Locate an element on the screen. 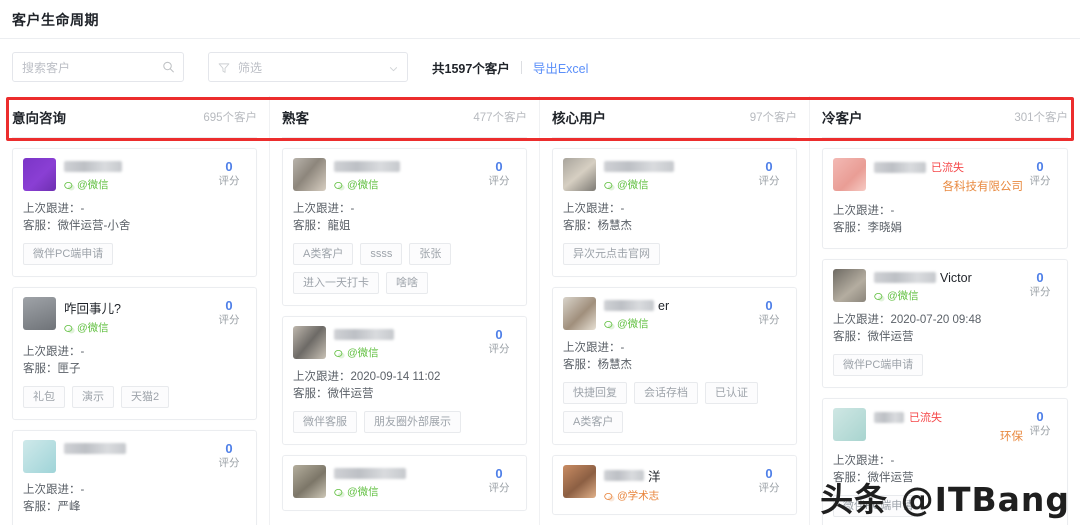 The image size is (1080, 525). customer-name-row: er is located at coordinates (678, 305).